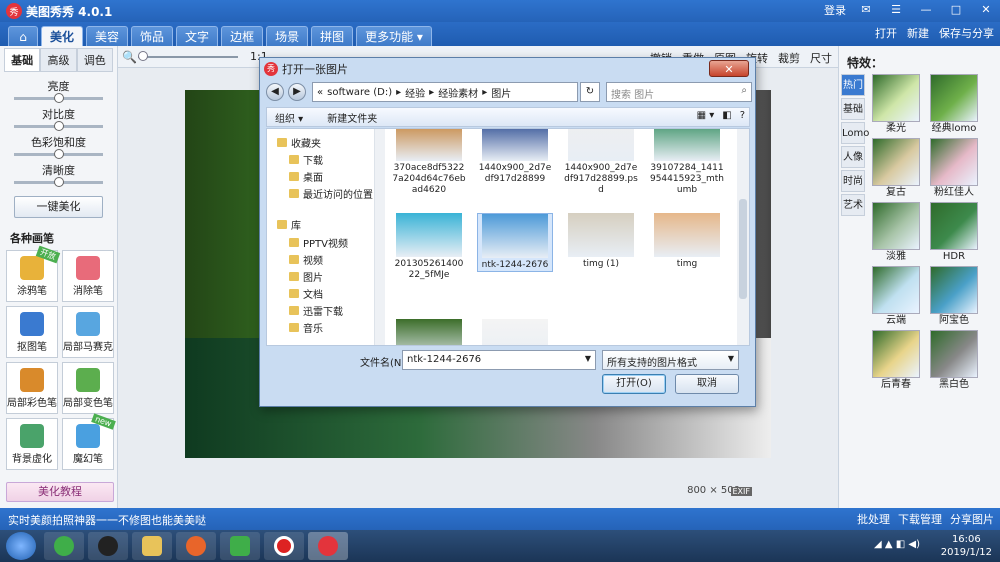 The width and height of the screenshot is (1000, 562). What do you see at coordinates (58, 207) in the screenshot?
I see `one-key-beautify-button: 一键美化` at bounding box center [58, 207].